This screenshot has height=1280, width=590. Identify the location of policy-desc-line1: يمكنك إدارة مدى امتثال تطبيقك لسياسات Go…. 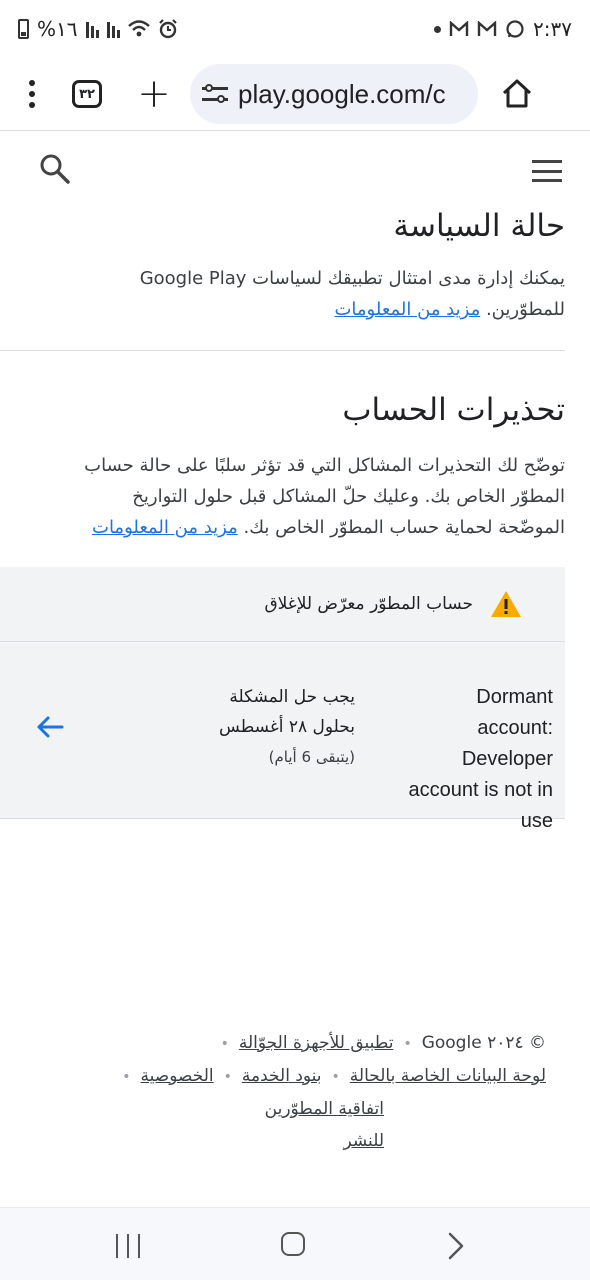
(352, 278).